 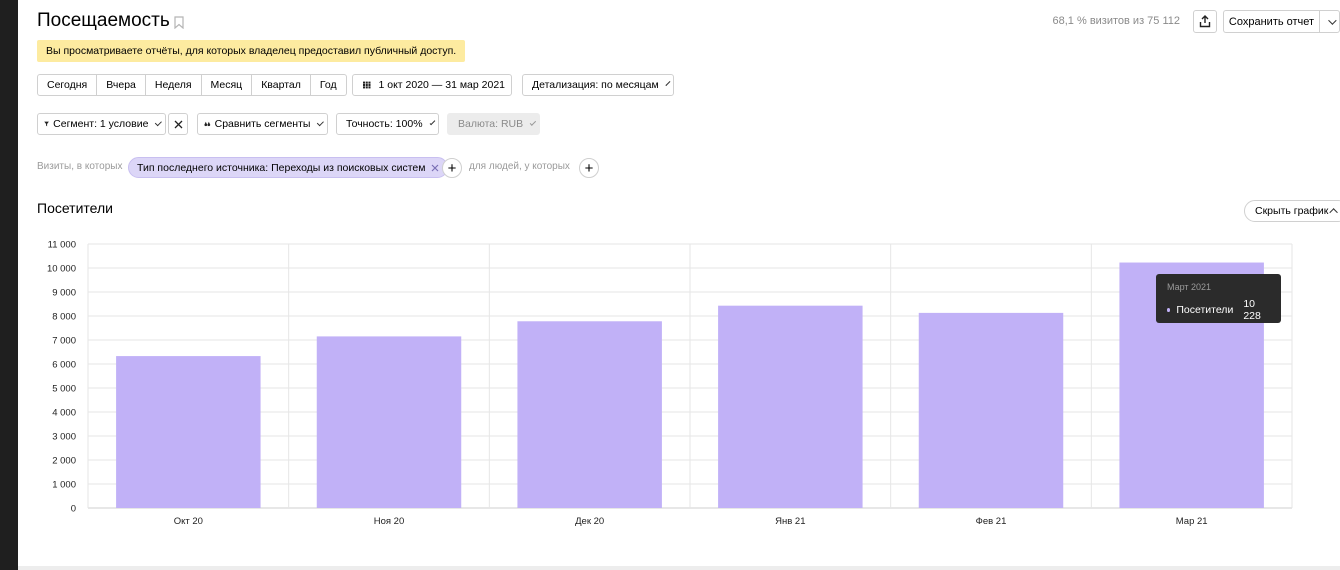 I want to click on y-tick-label: 4 000, so click(x=64, y=413).